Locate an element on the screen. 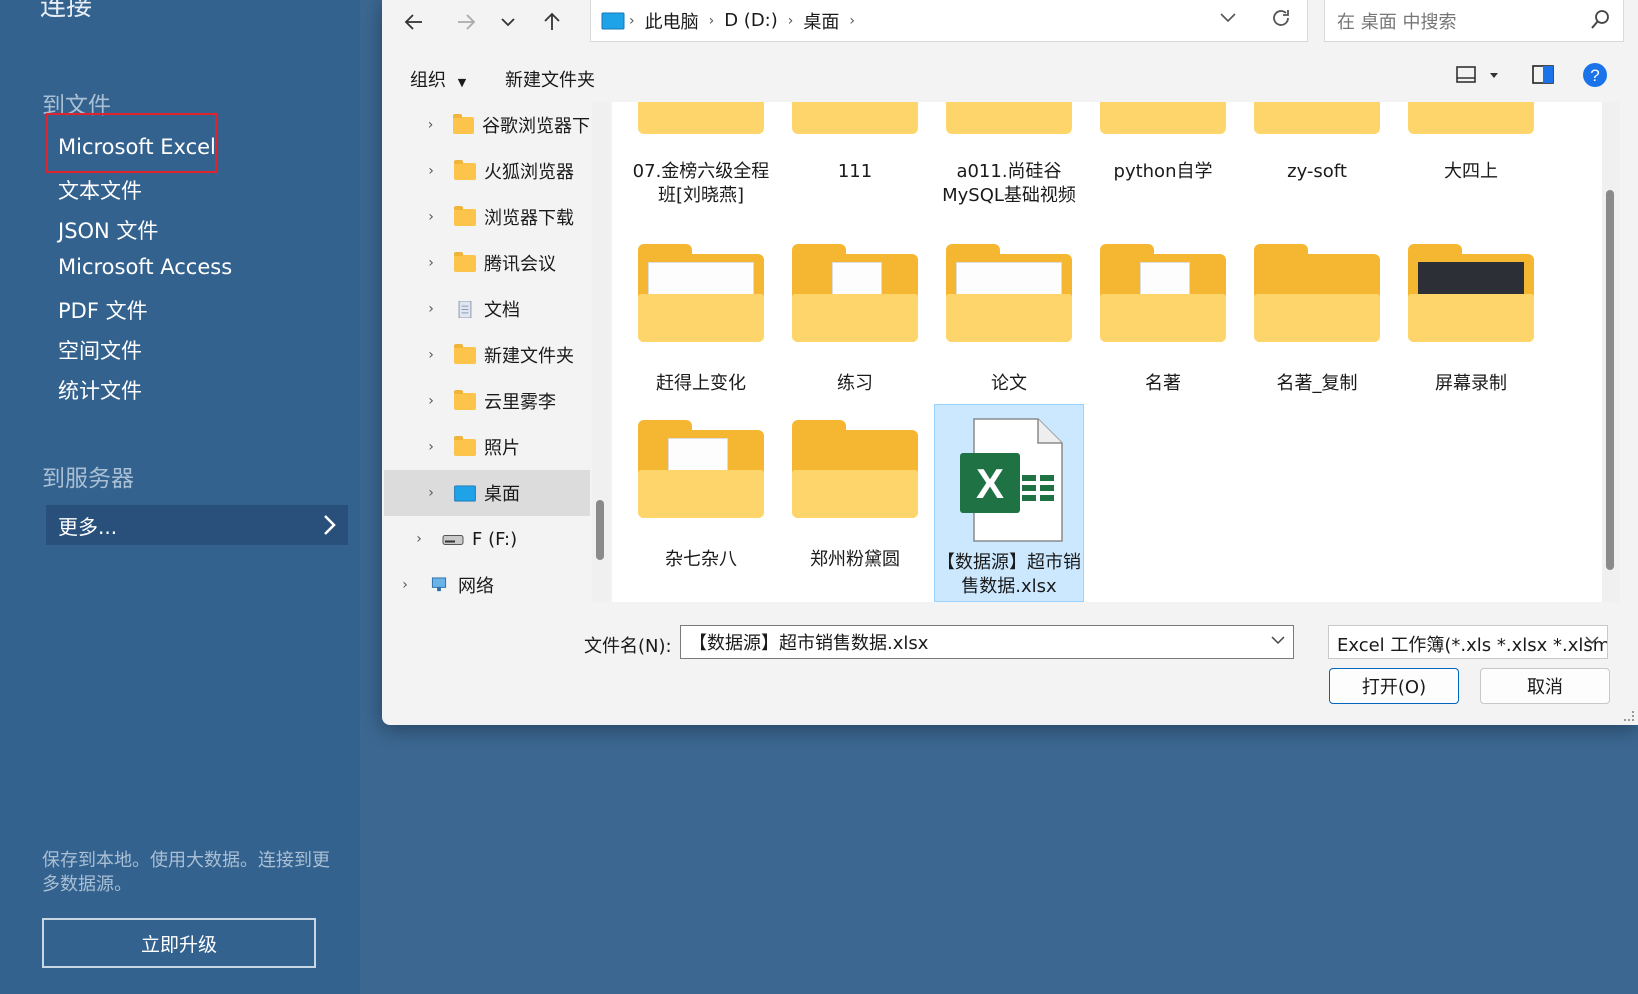  up-button is located at coordinates (552, 22).